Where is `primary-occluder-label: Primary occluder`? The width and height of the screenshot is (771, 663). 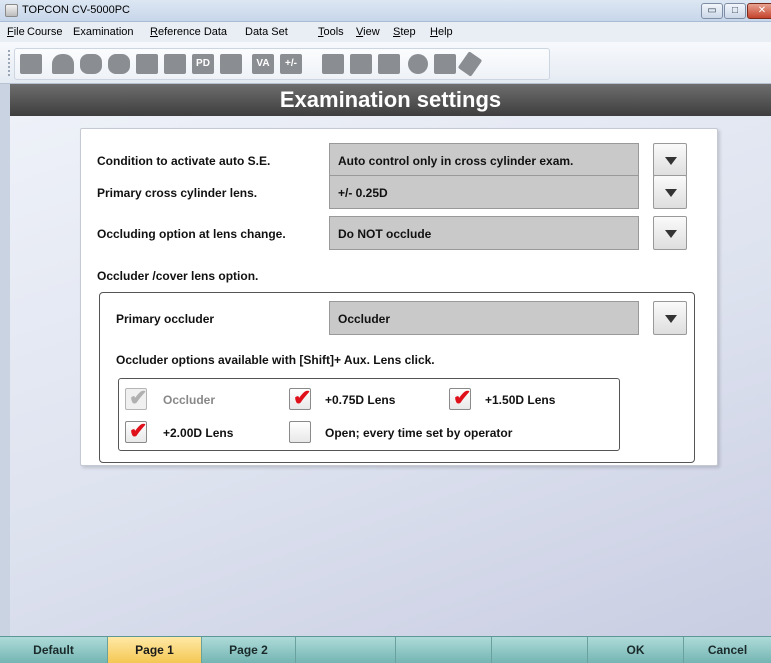
primary-occluder-label: Primary occluder is located at coordinates (165, 319).